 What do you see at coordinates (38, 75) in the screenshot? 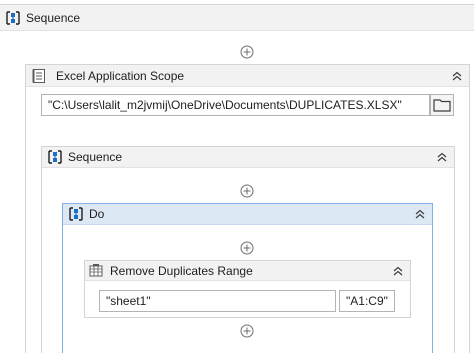
I see `excel-scope-icon` at bounding box center [38, 75].